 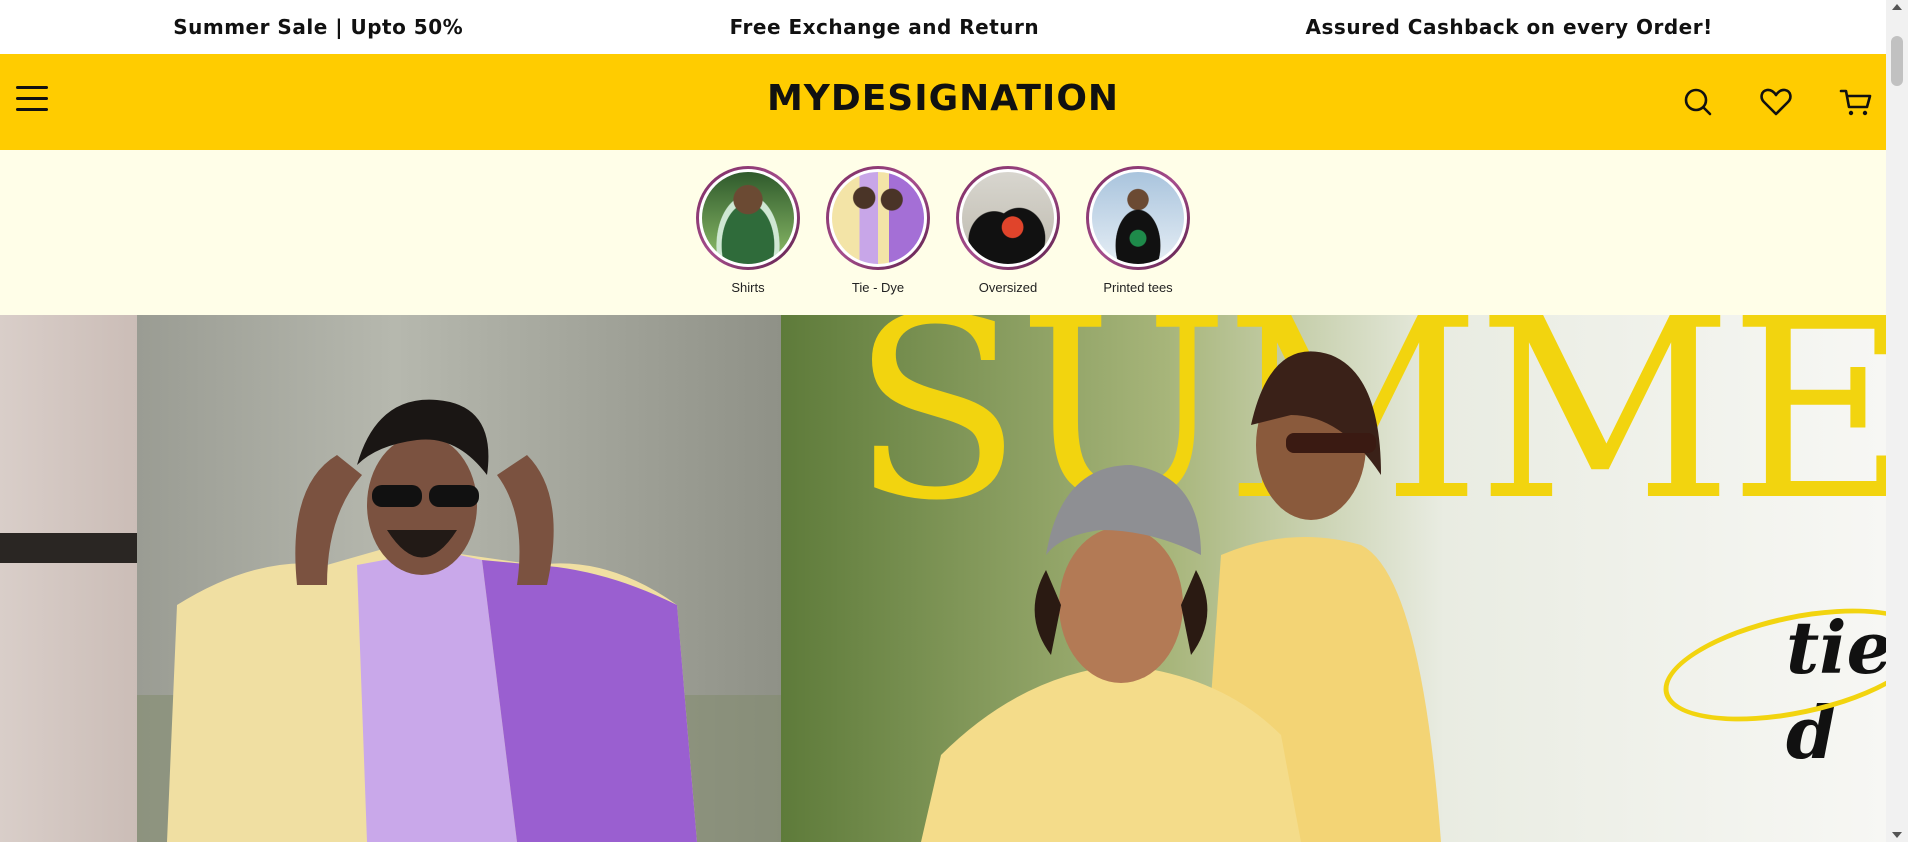 I want to click on category-label: Printed tees, so click(x=1138, y=287).